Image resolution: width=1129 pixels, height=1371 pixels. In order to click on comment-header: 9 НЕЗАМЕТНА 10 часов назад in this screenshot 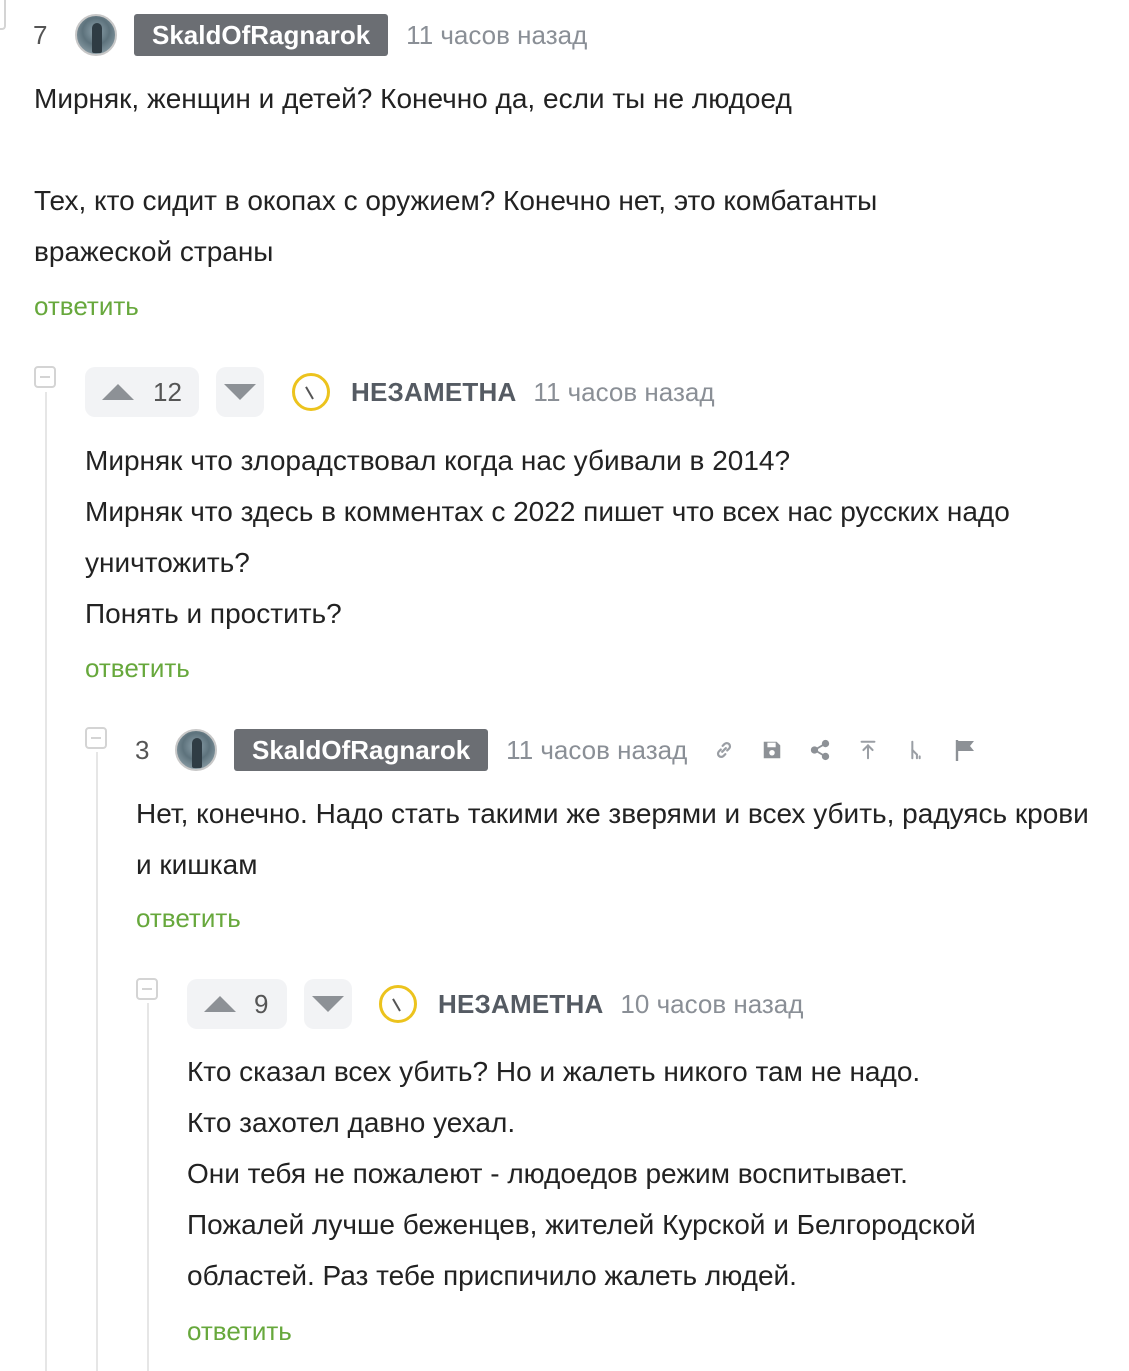, I will do `click(495, 1004)`.